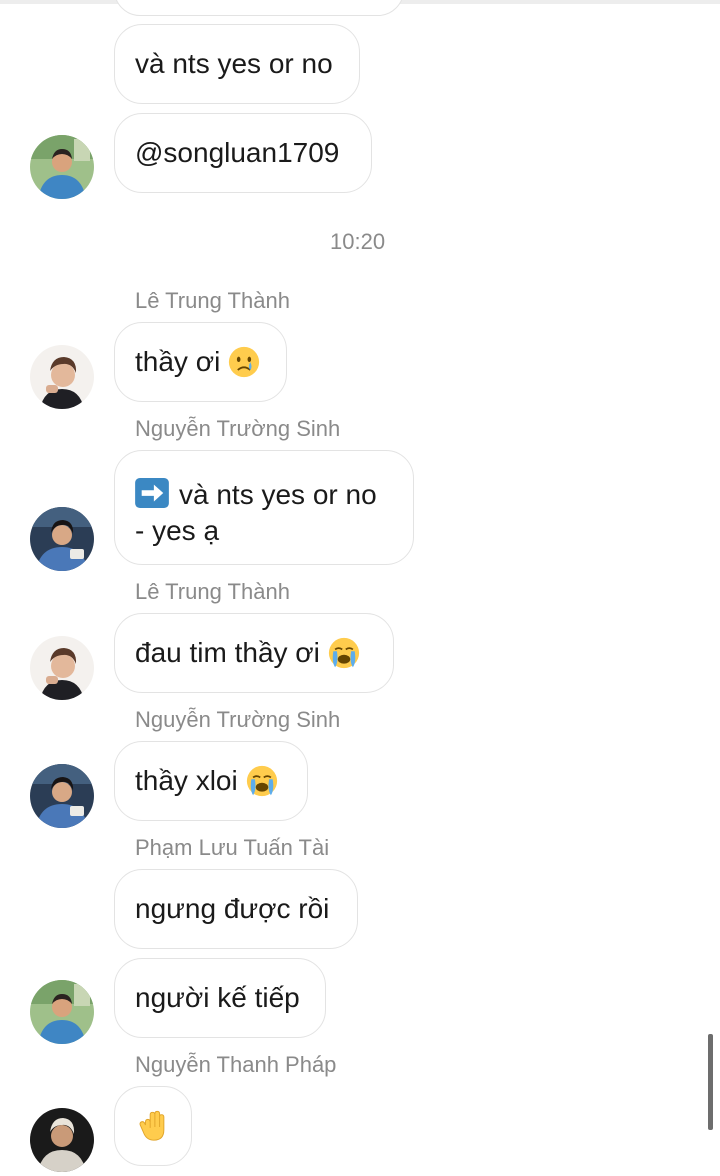 The width and height of the screenshot is (720, 1176). I want to click on message-bubble: và nts yes or no - yes ạ, so click(264, 507).